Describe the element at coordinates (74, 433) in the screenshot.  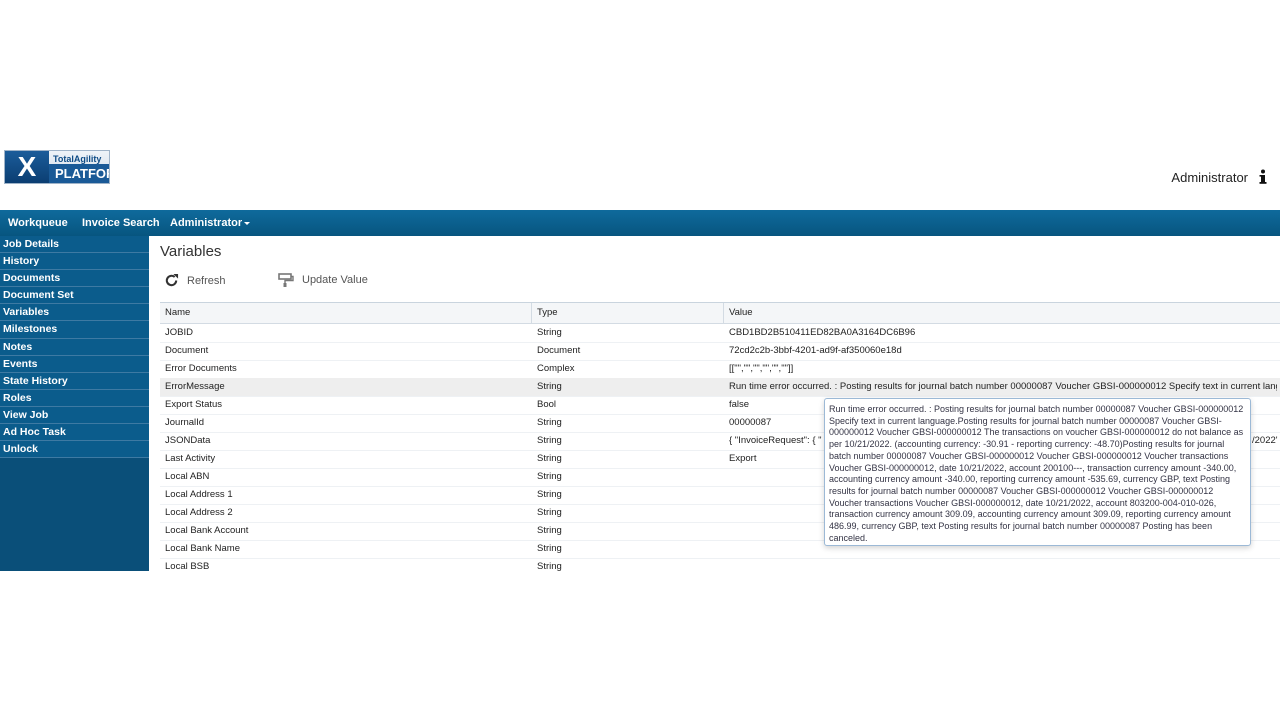
I see `sidebar-item-ad-hoc-task: Ad Hoc Task` at that location.